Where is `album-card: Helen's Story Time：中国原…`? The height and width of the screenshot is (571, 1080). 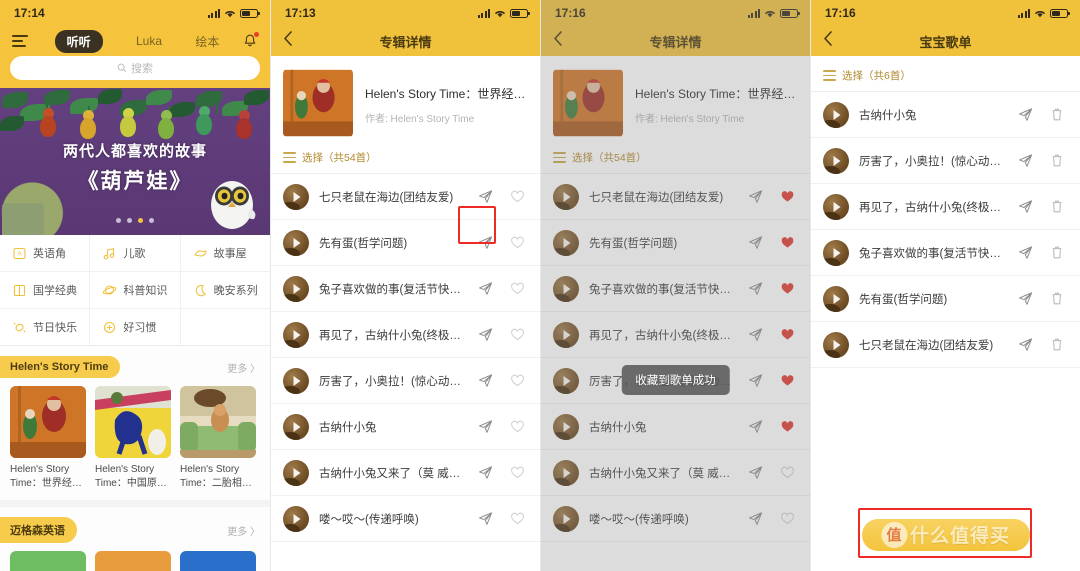 album-card: Helen's Story Time：中国原… is located at coordinates (133, 438).